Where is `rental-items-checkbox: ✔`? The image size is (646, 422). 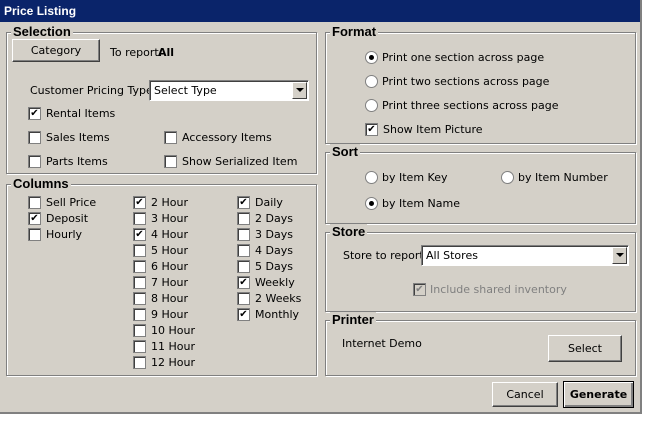
rental-items-checkbox: ✔ is located at coordinates (34, 113).